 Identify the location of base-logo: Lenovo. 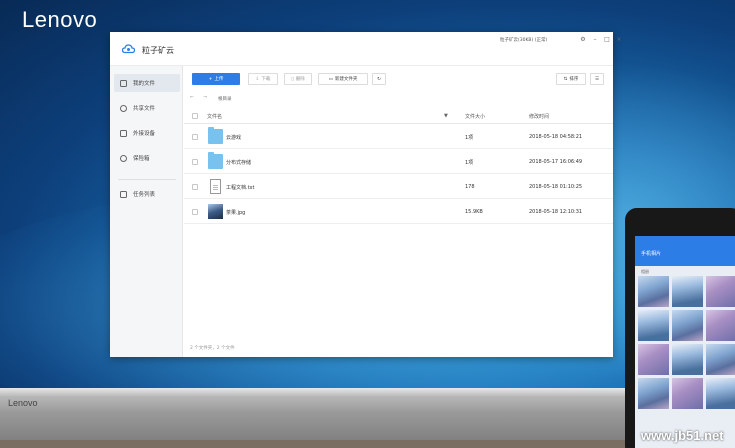
(23, 403).